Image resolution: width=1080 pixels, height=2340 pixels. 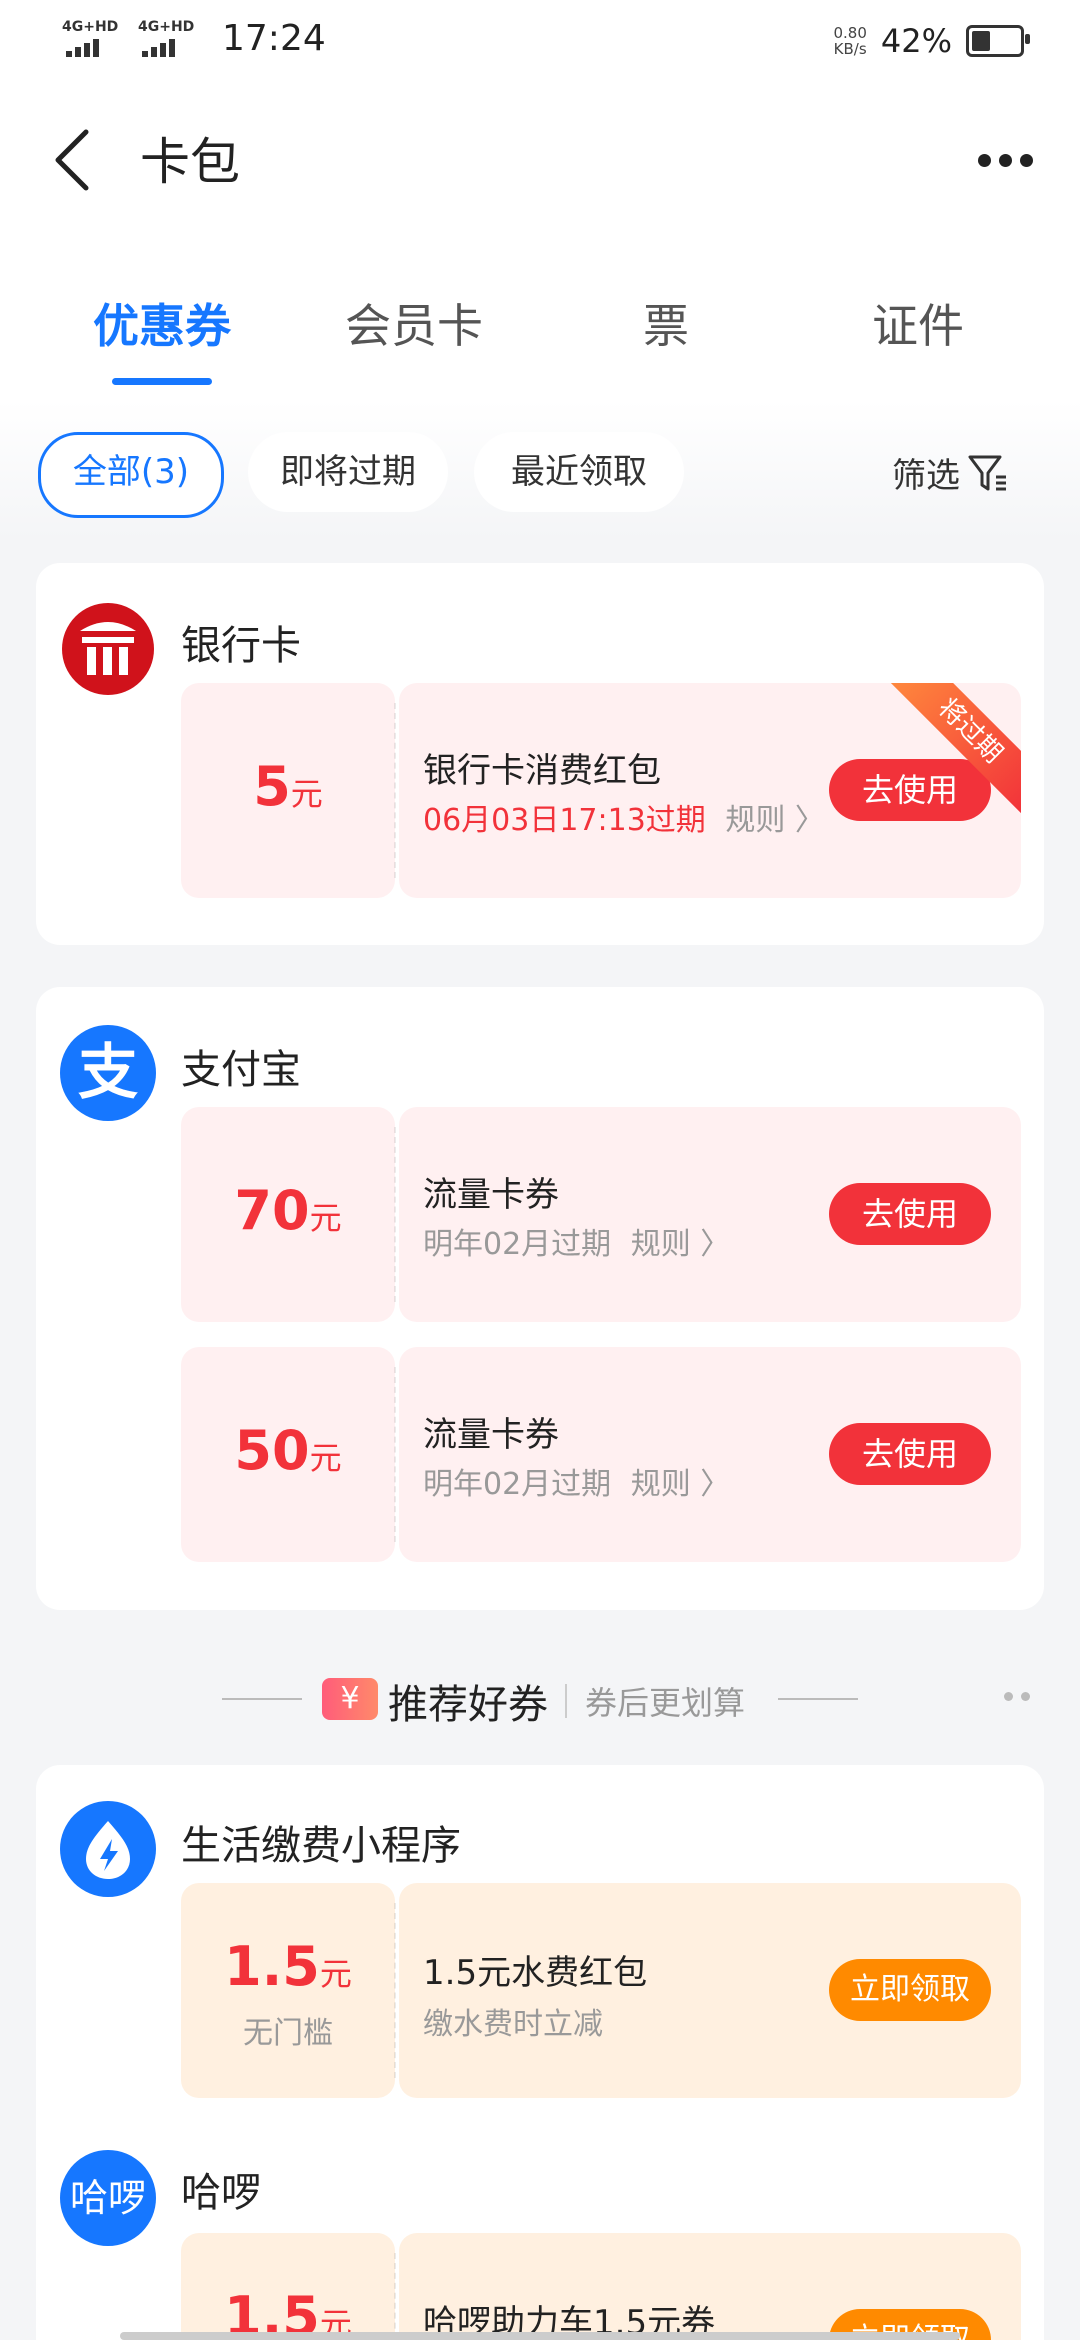 What do you see at coordinates (1017, 1696) in the screenshot?
I see `recommend-more-icon` at bounding box center [1017, 1696].